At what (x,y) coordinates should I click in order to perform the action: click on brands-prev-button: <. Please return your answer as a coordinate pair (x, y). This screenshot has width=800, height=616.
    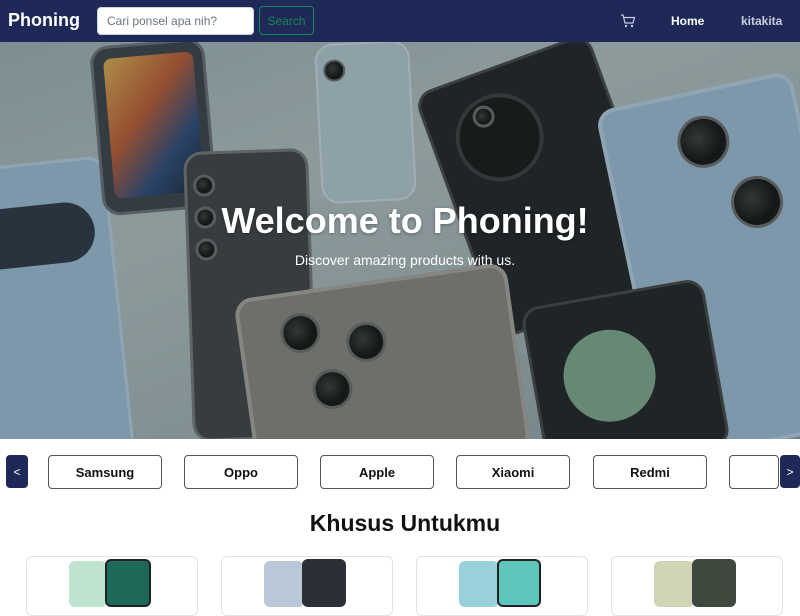
    Looking at the image, I should click on (17, 471).